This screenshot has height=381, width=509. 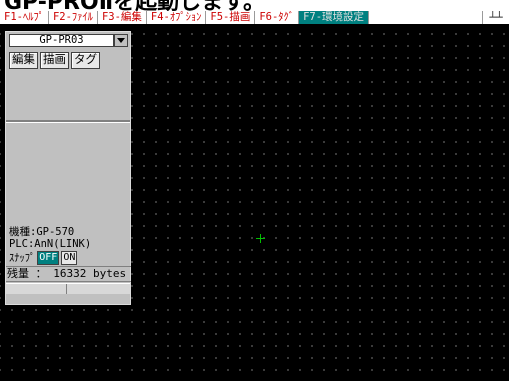 I want to click on f2-file-key: F2-ﾌｧｲﾙ, so click(x=73, y=17).